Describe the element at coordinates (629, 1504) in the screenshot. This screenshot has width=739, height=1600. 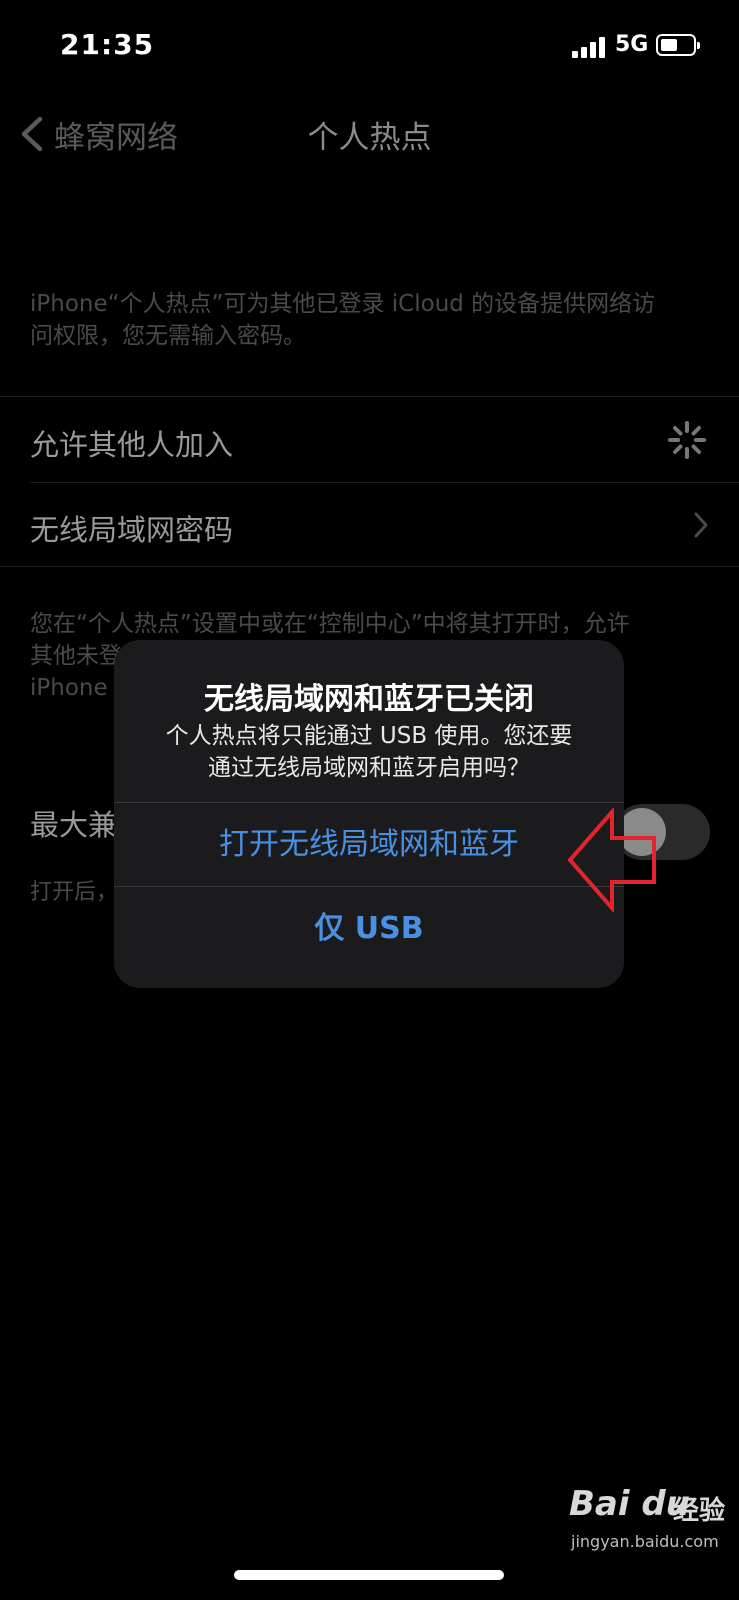
I see `baidu-logo: Bai du` at that location.